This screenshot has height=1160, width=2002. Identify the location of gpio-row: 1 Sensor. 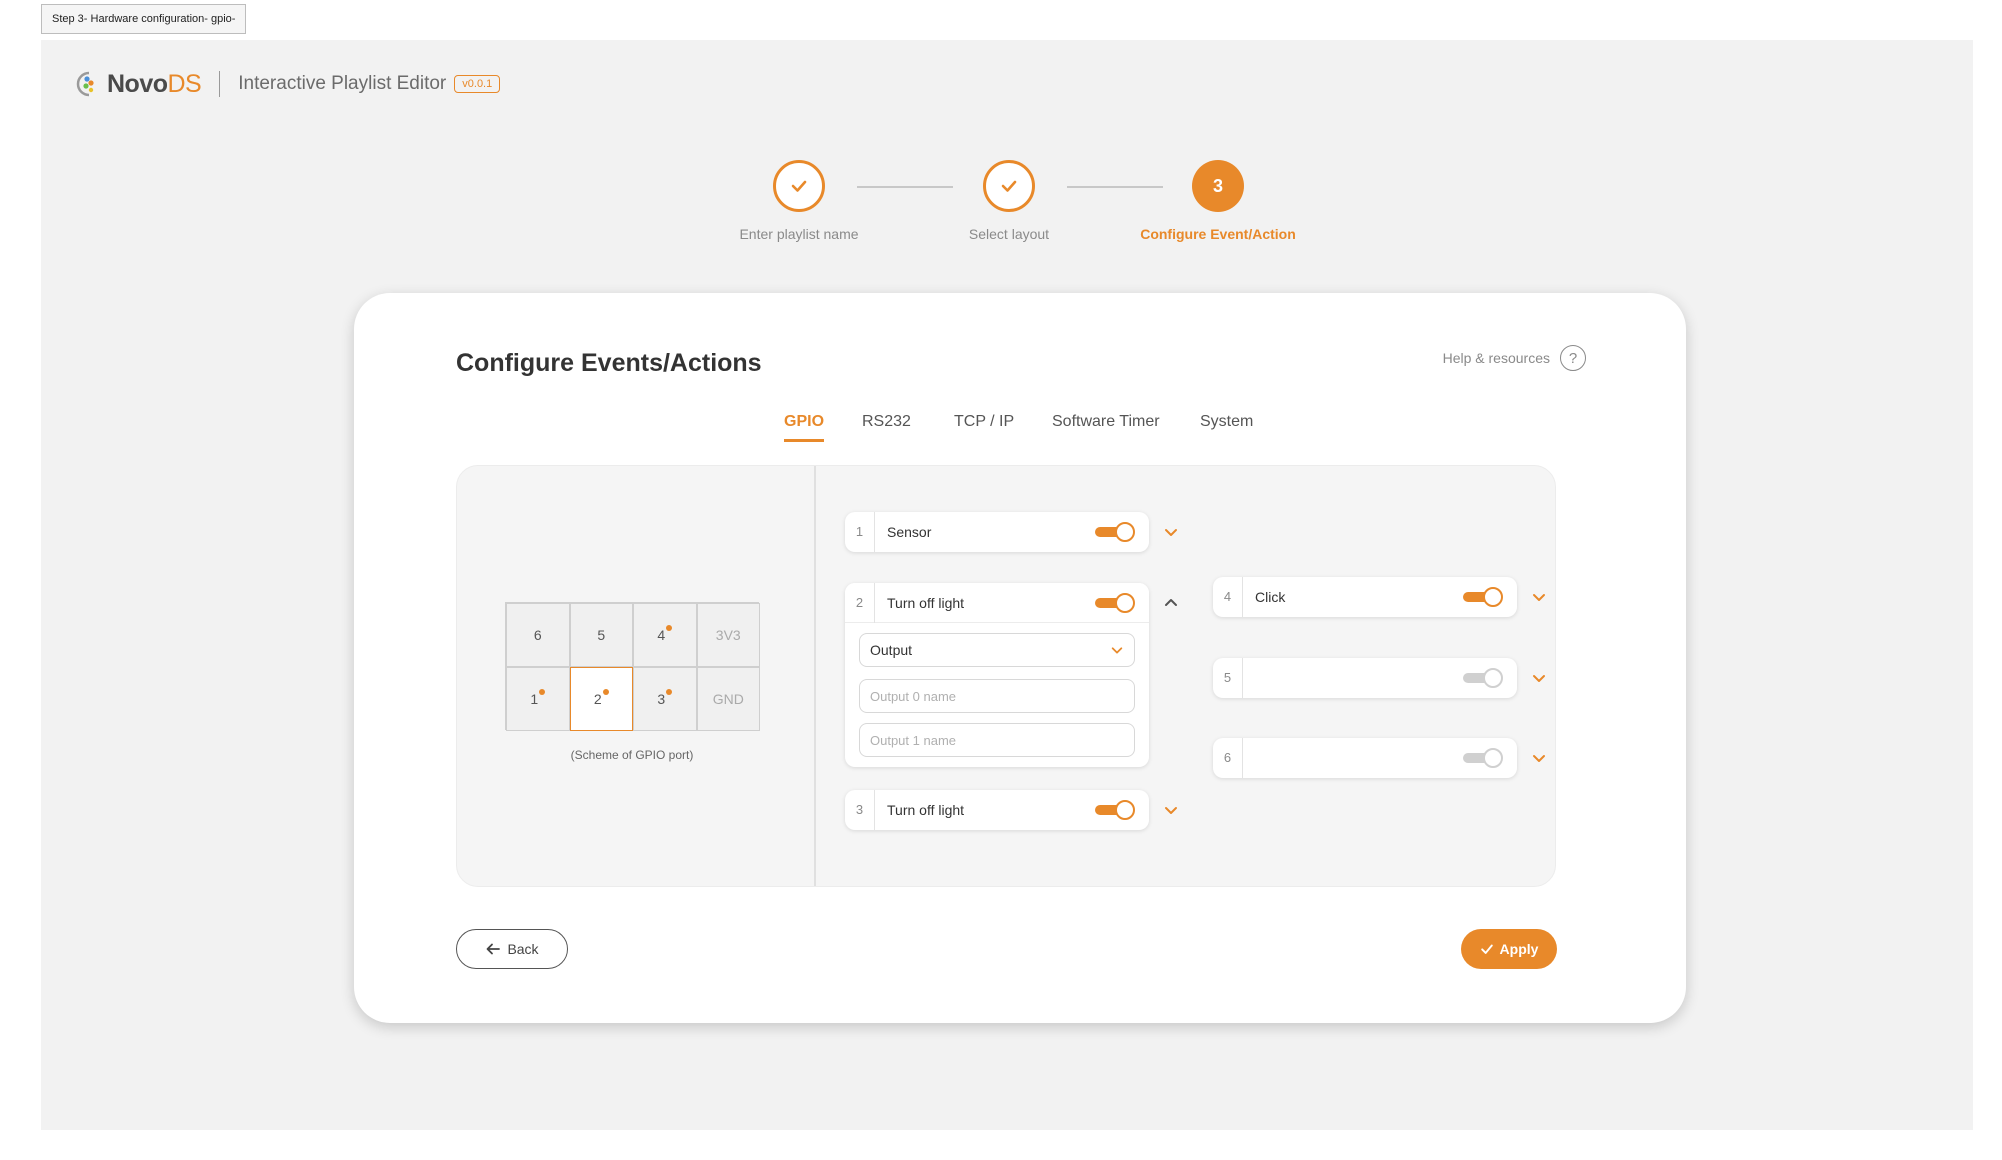
(997, 532).